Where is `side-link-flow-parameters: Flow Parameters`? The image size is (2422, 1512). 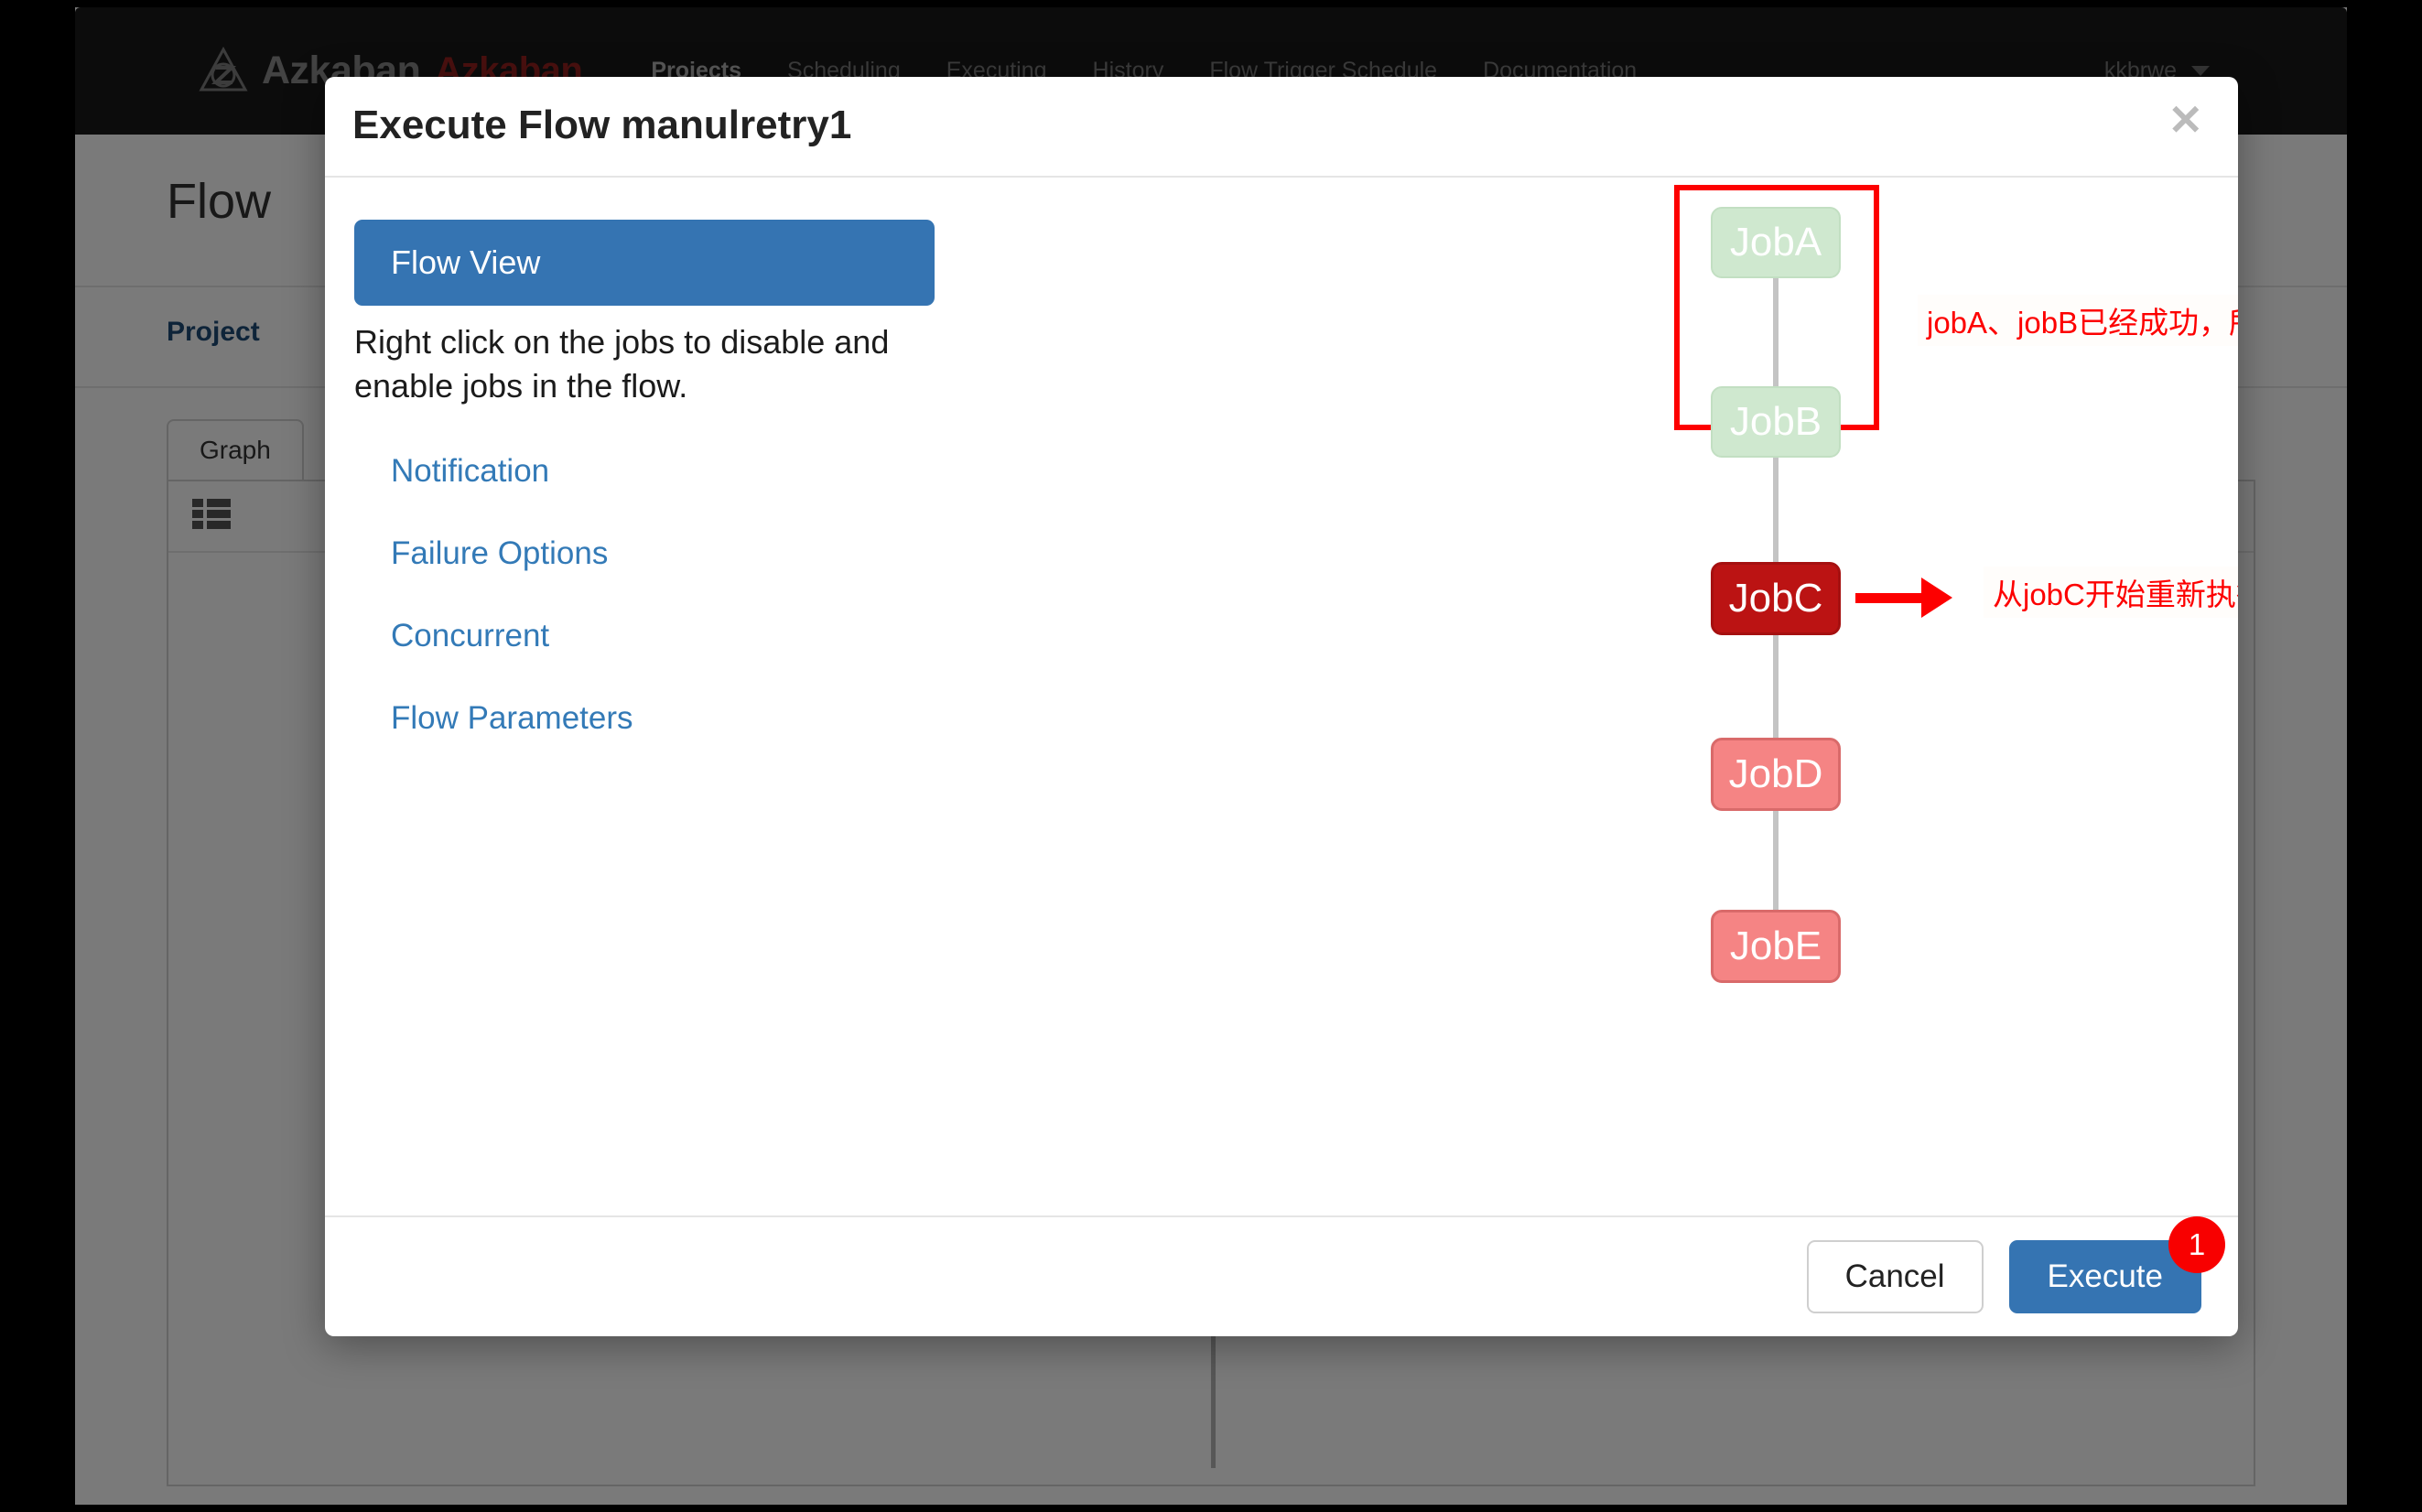 side-link-flow-parameters: Flow Parameters is located at coordinates (644, 718).